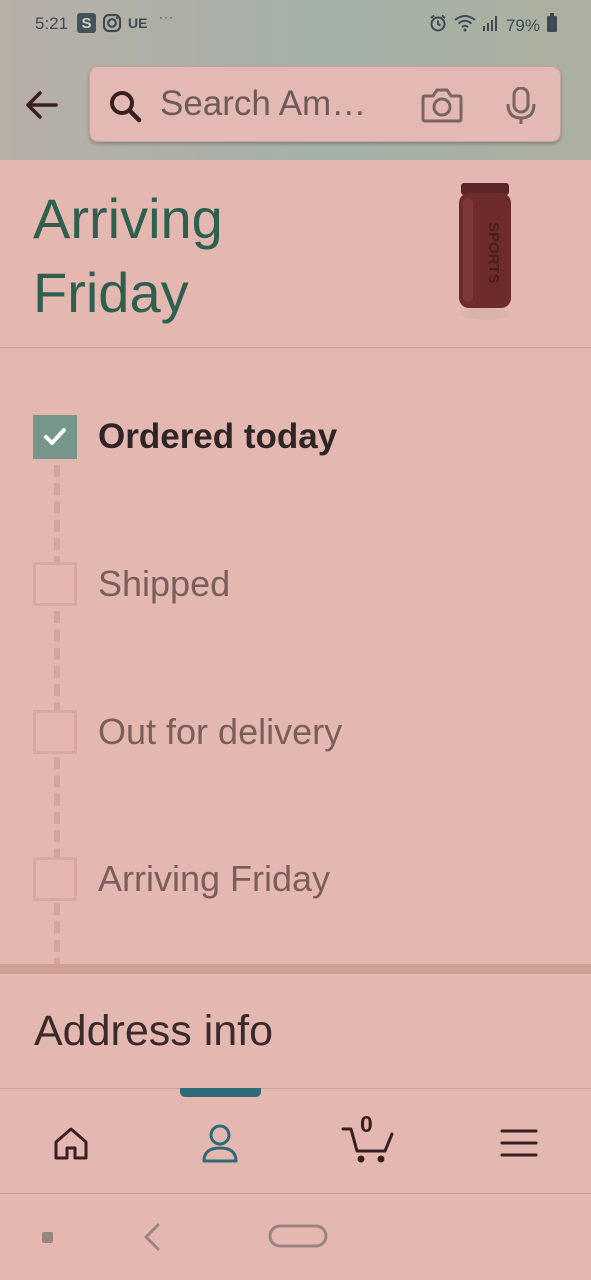  What do you see at coordinates (218, 436) in the screenshot?
I see `step-label: Ordered today` at bounding box center [218, 436].